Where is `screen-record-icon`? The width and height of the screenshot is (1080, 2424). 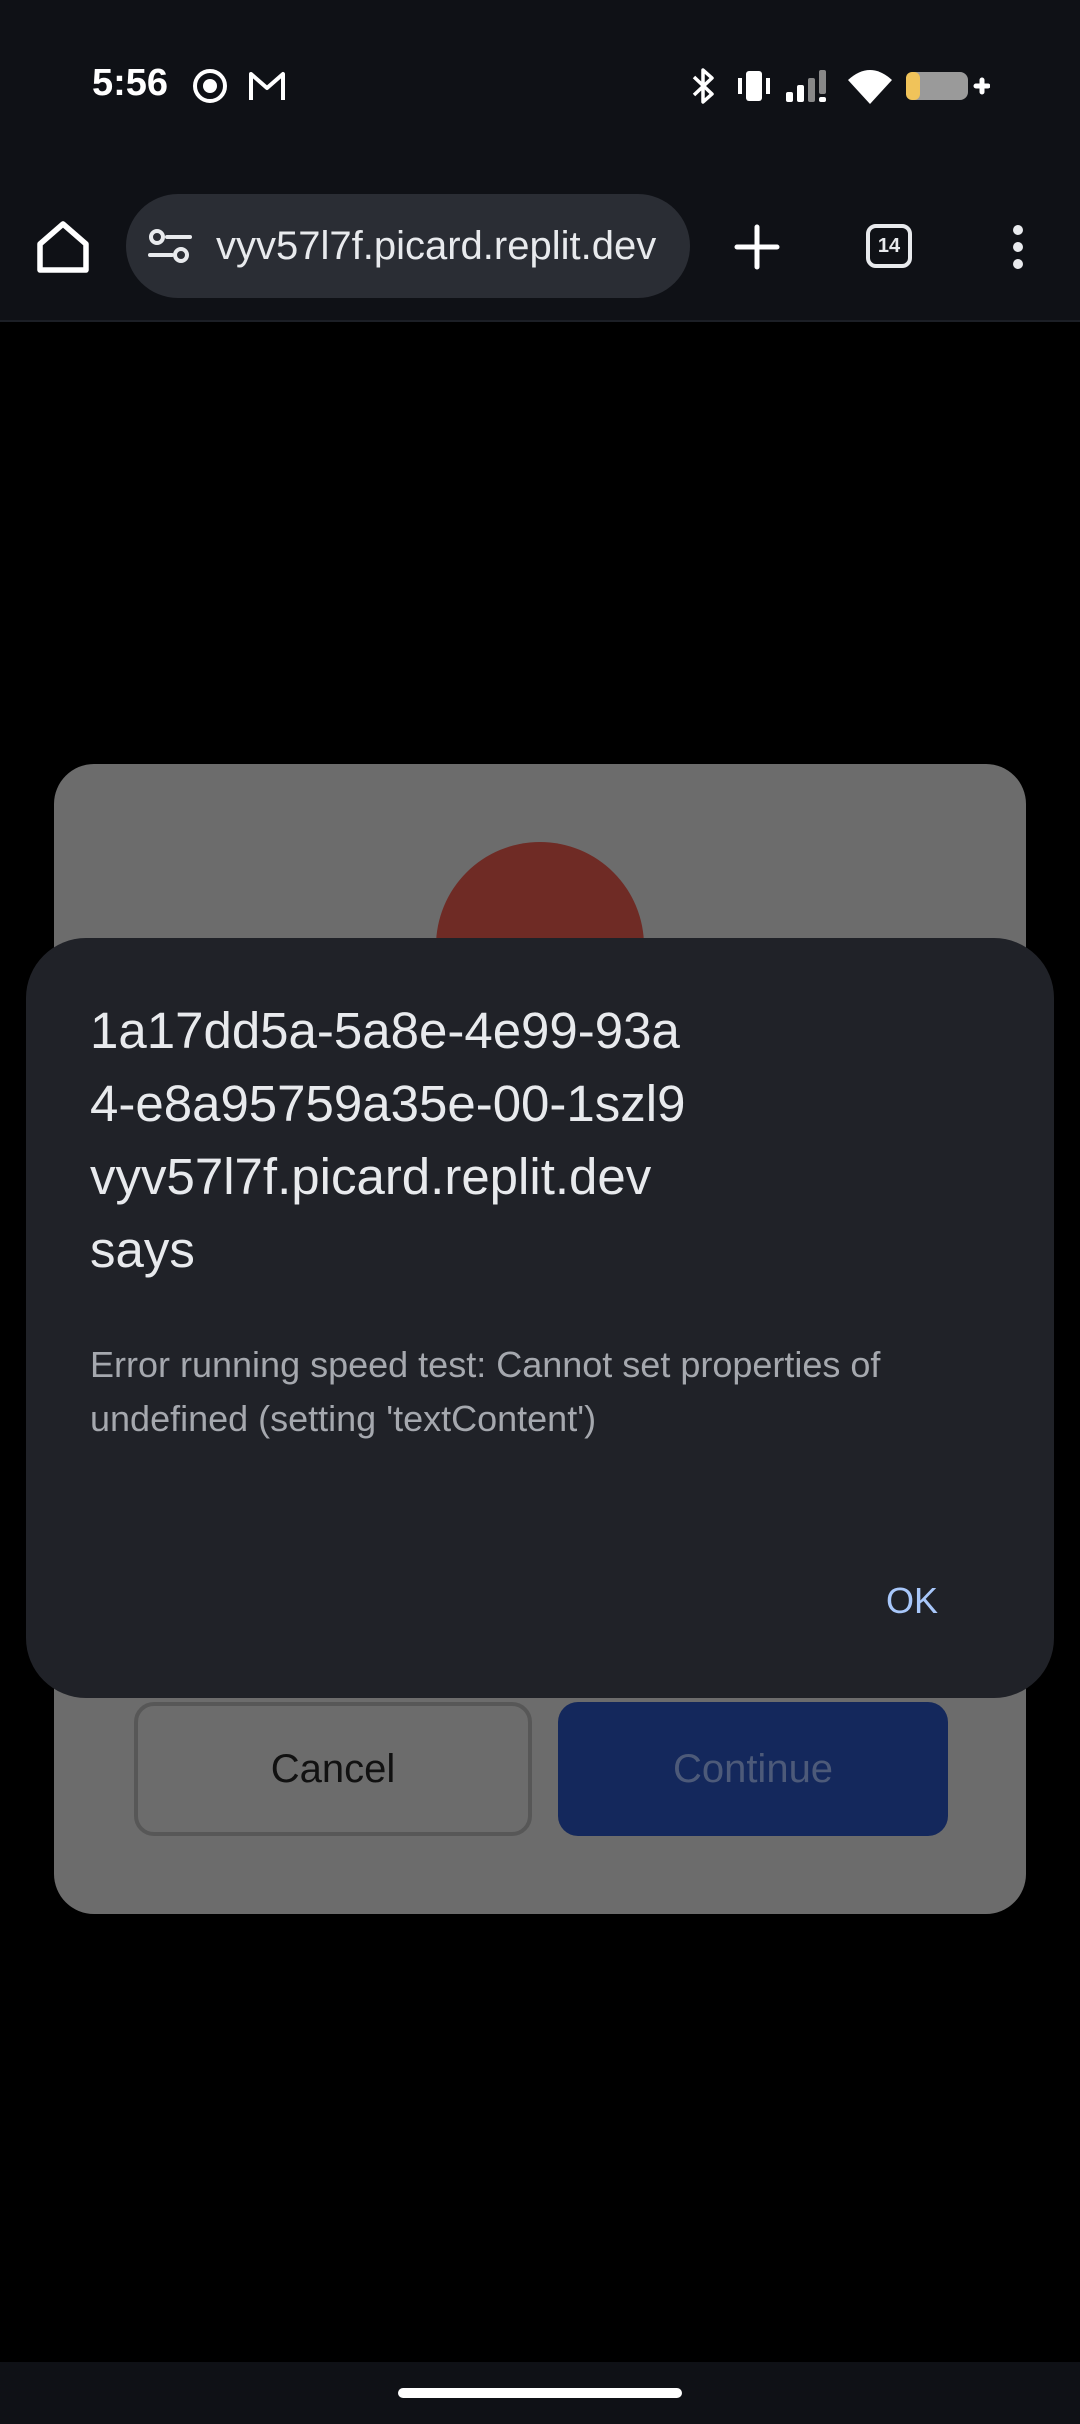
screen-record-icon is located at coordinates (210, 86).